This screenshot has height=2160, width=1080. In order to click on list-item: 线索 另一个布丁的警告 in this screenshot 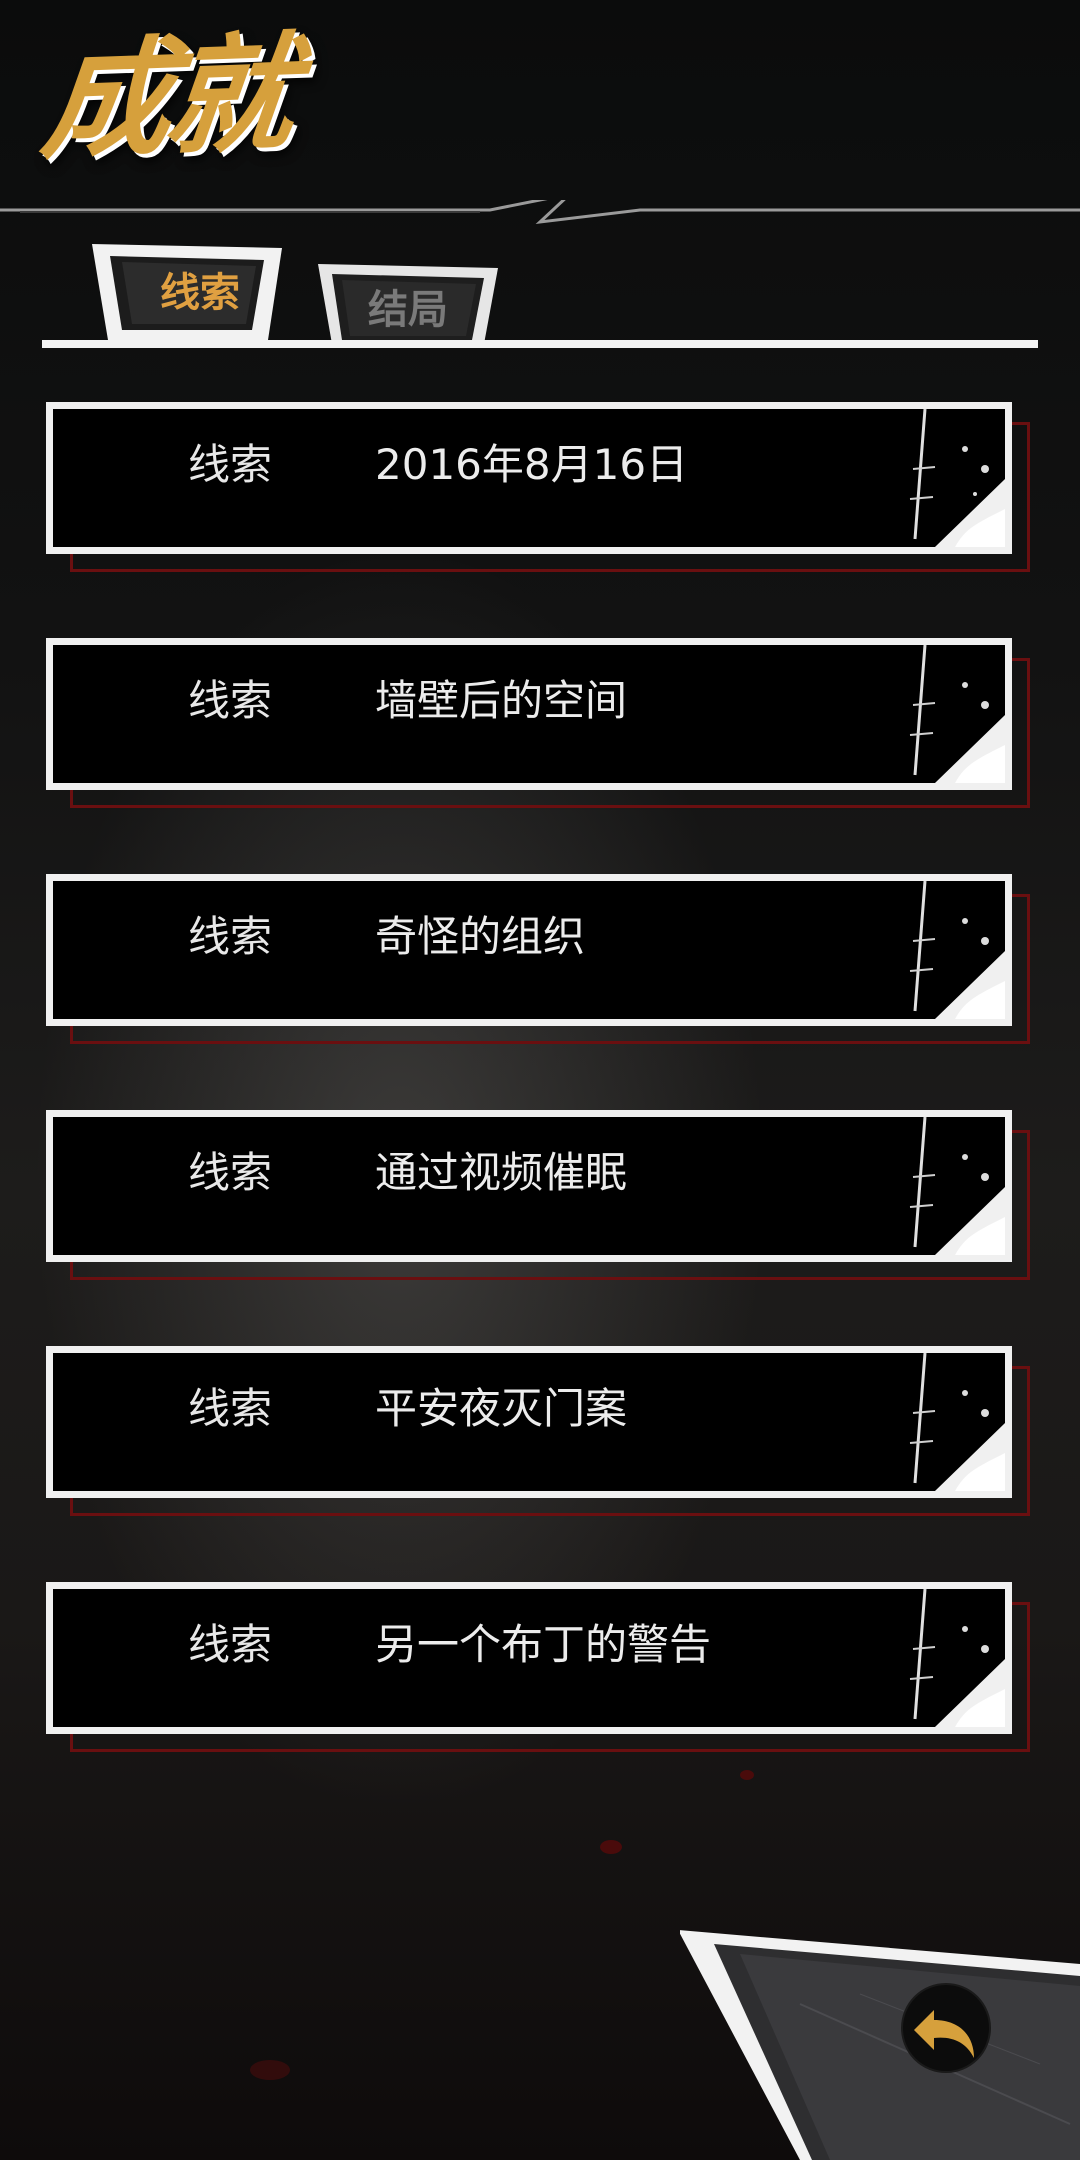, I will do `click(542, 1668)`.